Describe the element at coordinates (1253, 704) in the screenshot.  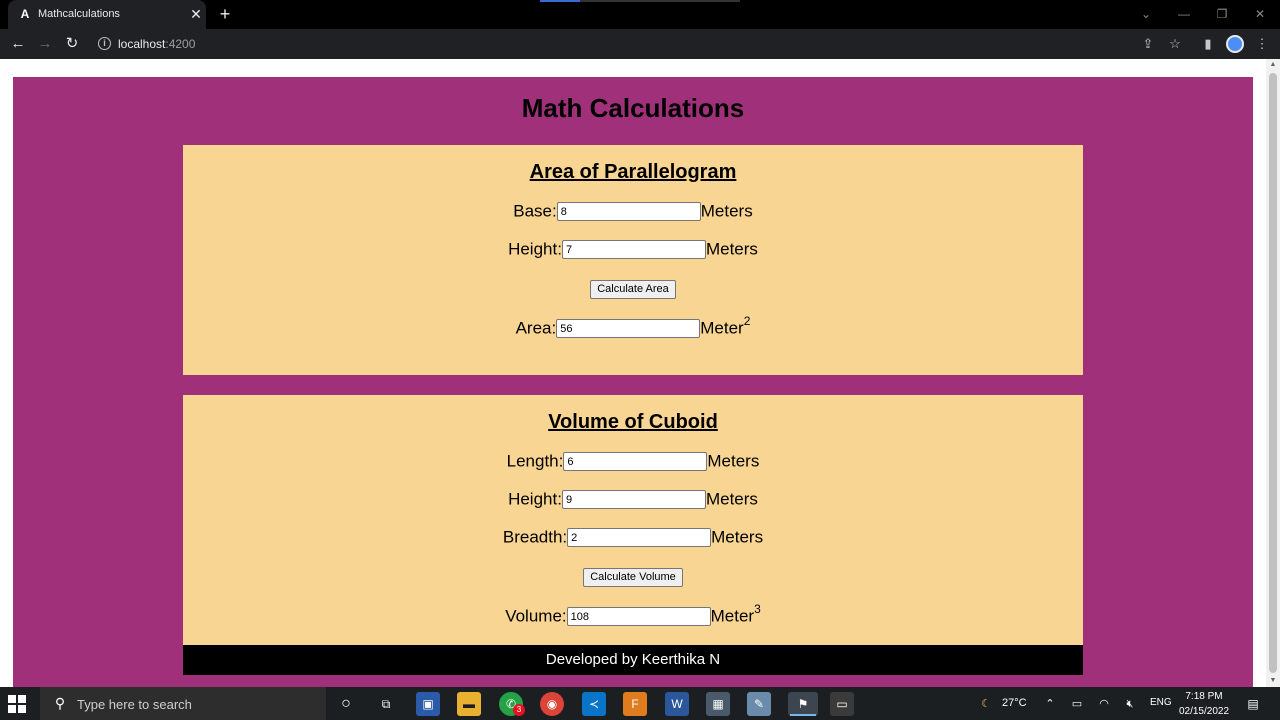
I see `notification-center-icon: ▤` at that location.